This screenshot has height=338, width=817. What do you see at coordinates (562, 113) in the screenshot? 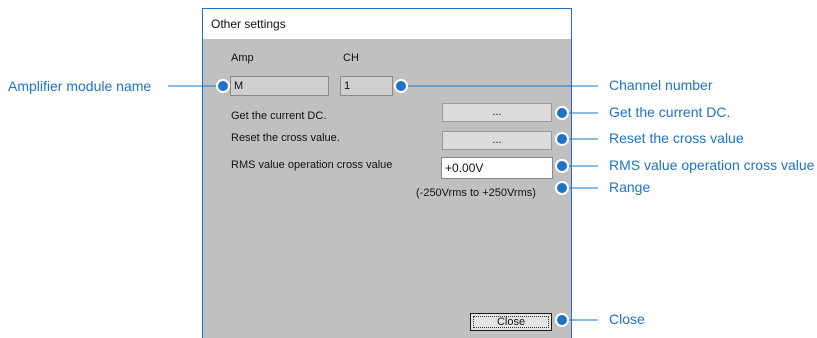
I see `get-dc-callout-dot` at bounding box center [562, 113].